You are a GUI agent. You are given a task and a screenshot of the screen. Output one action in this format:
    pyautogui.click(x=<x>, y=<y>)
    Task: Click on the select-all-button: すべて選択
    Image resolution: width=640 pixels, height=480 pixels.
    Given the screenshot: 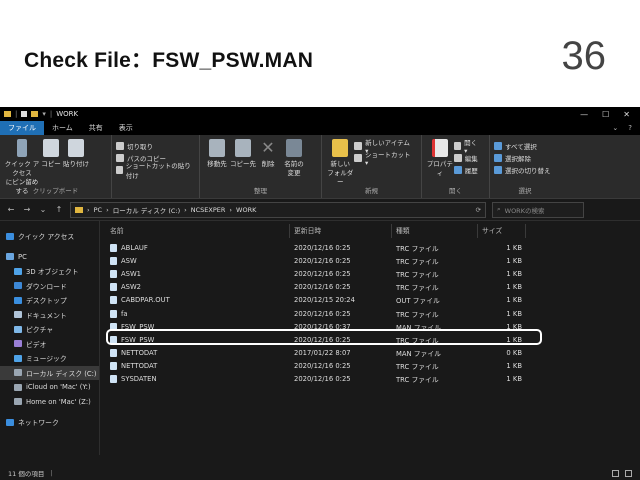 What is the action you would take?
    pyautogui.click(x=522, y=146)
    